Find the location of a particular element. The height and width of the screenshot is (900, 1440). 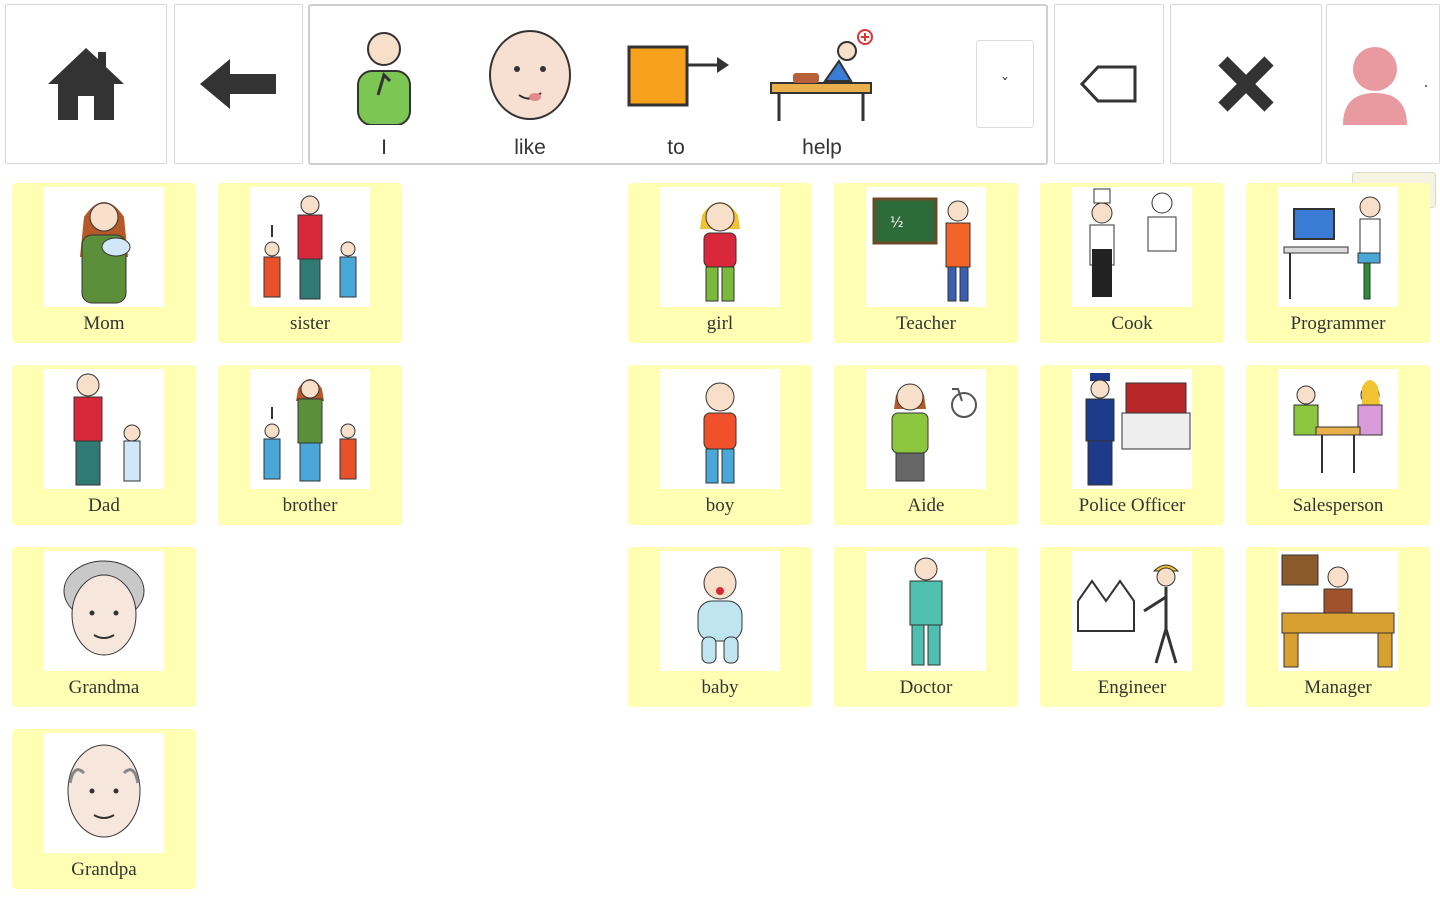

tile-label: Salesperson is located at coordinates (1338, 505).